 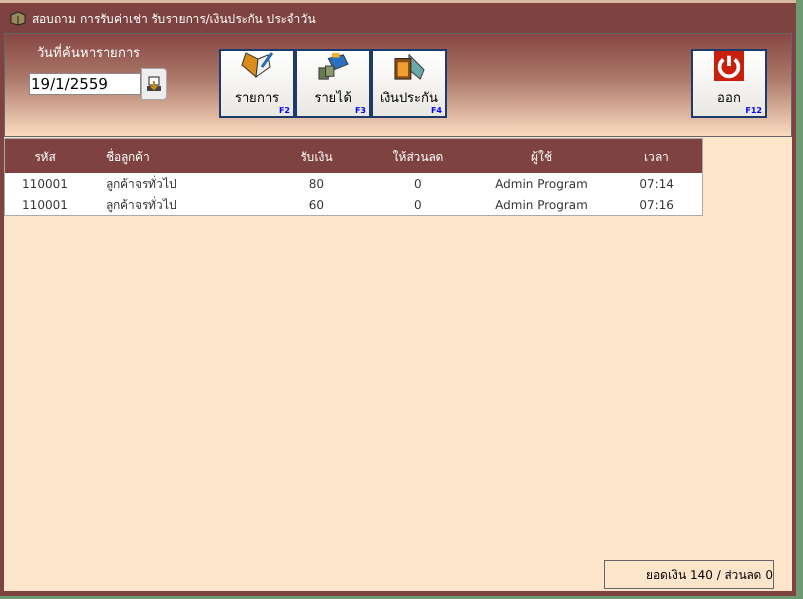 I want to click on column-header: รับเงิน, so click(x=316, y=155).